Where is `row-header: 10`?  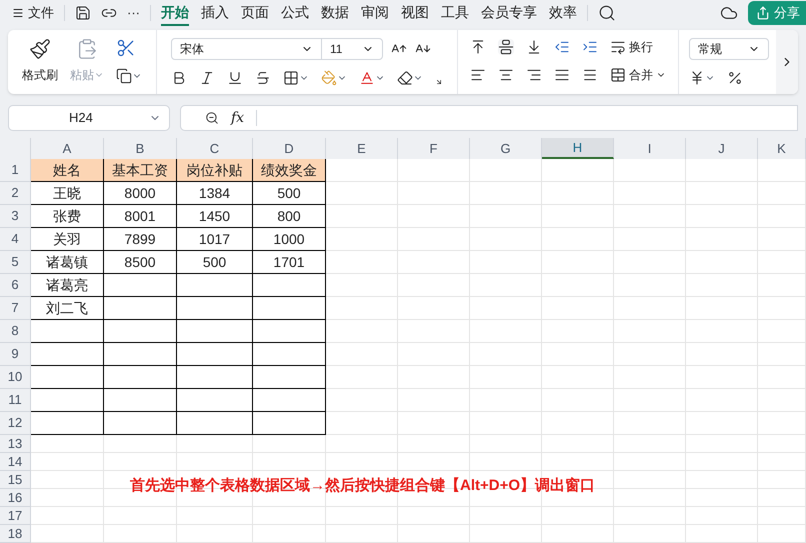
row-header: 10 is located at coordinates (15, 377).